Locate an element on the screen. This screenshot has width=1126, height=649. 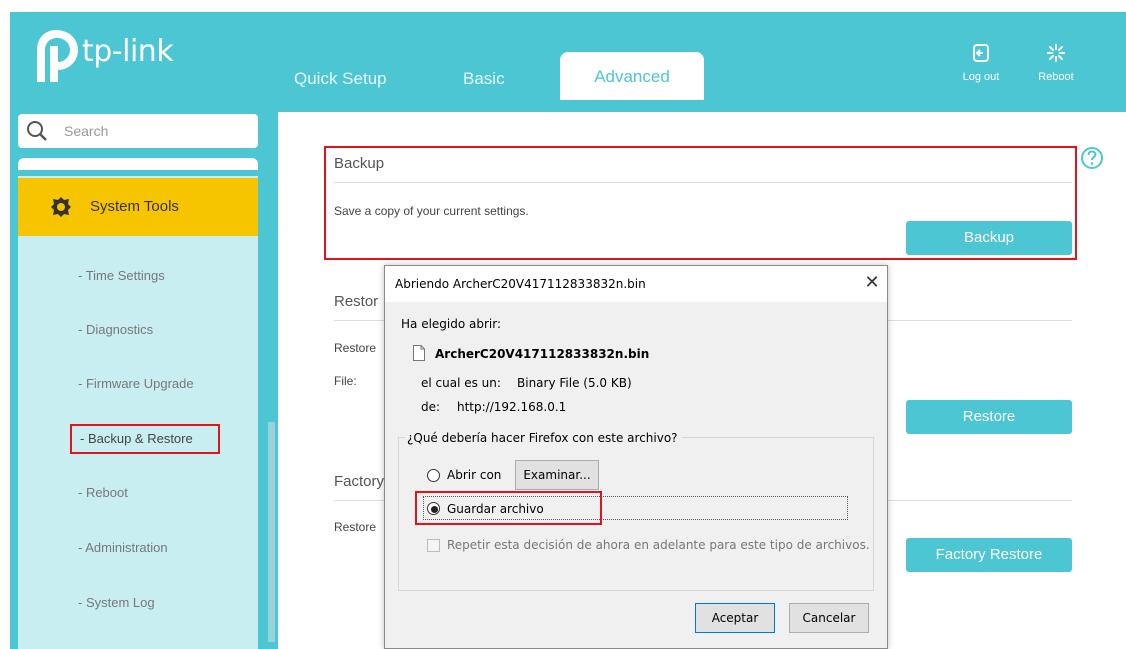
backup-description: Save a copy of your current settings. is located at coordinates (431, 211).